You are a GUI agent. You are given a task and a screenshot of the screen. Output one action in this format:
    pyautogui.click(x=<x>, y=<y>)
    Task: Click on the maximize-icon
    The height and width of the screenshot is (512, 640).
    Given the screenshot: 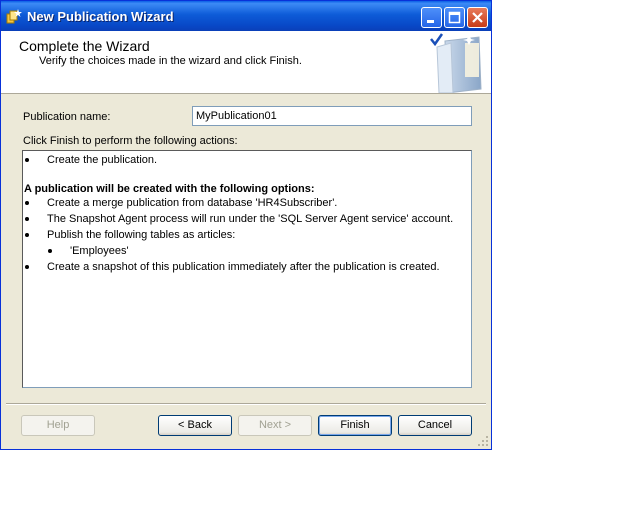 What is the action you would take?
    pyautogui.click(x=454, y=17)
    